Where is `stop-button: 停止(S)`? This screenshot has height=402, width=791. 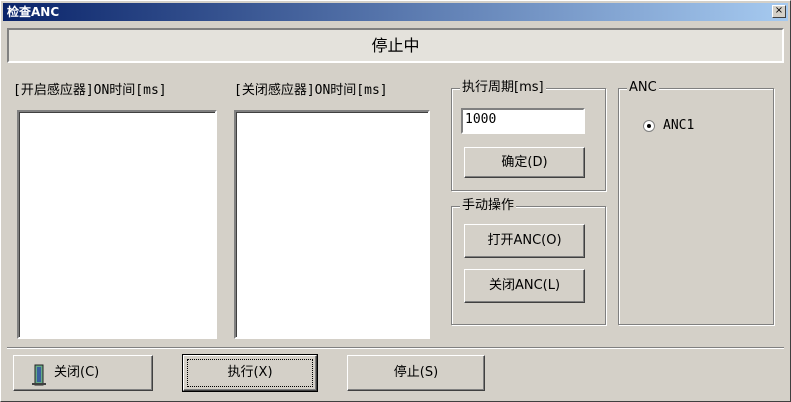
stop-button: 停止(S) is located at coordinates (416, 373).